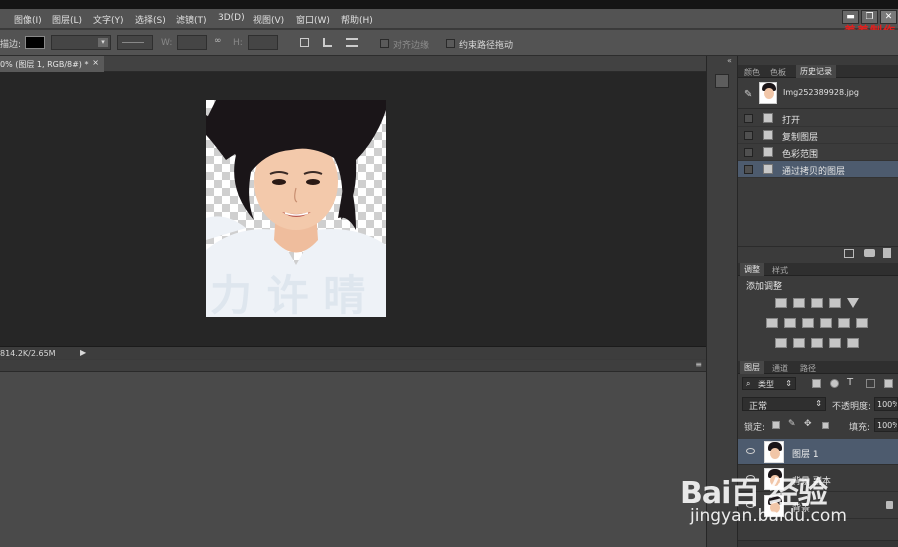  I want to click on panel-menu-icon: ≡, so click(698, 364).